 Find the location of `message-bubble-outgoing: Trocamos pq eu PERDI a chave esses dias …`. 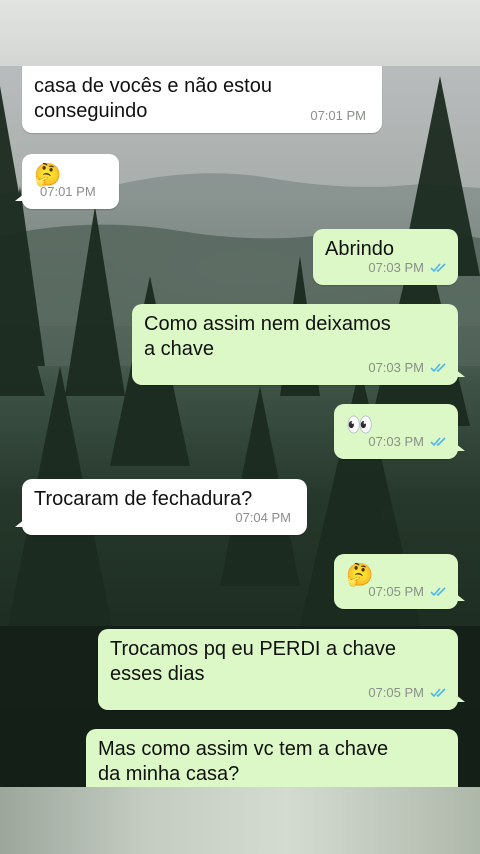

message-bubble-outgoing: Trocamos pq eu PERDI a chave esses dias … is located at coordinates (281, 669).